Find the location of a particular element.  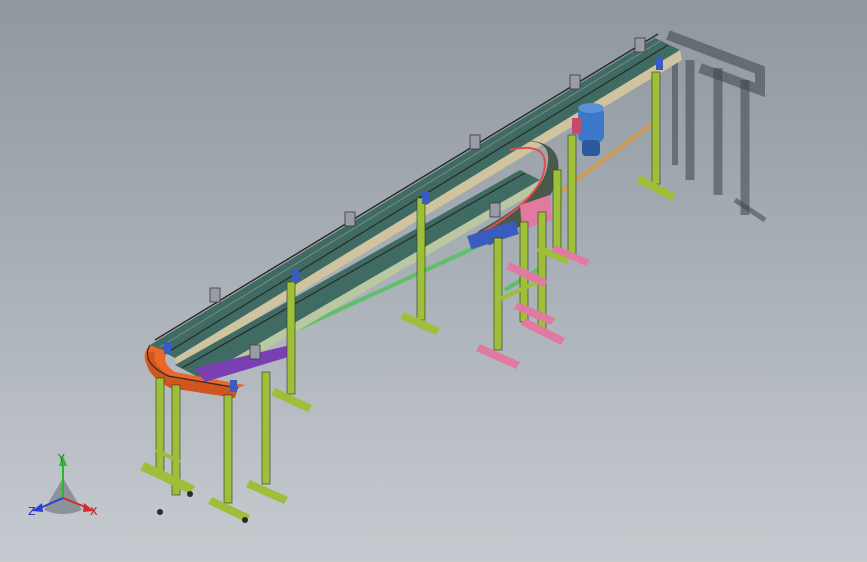

x-axis-label: X is located at coordinates (94, 511).